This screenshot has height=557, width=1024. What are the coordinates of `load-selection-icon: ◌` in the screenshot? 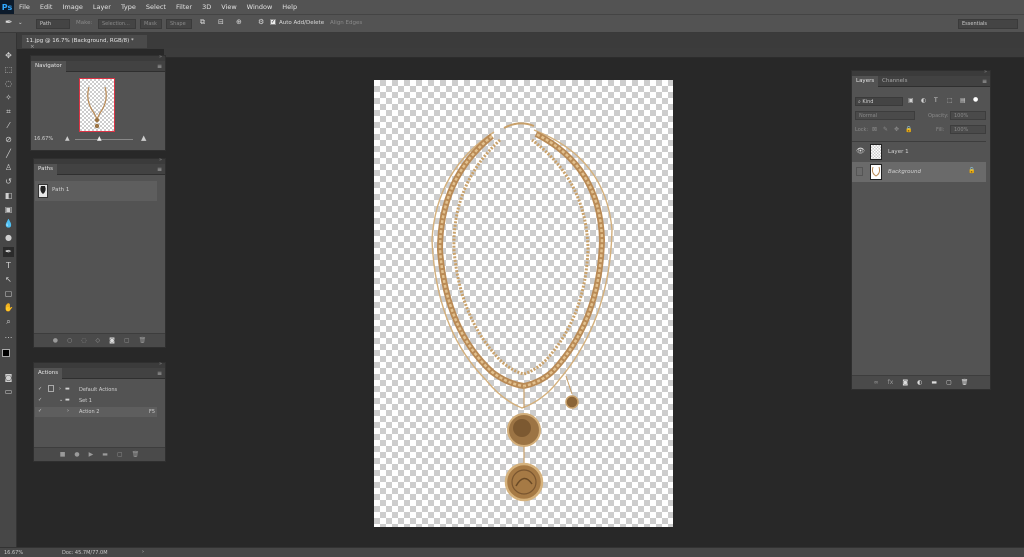 It's located at (83, 340).